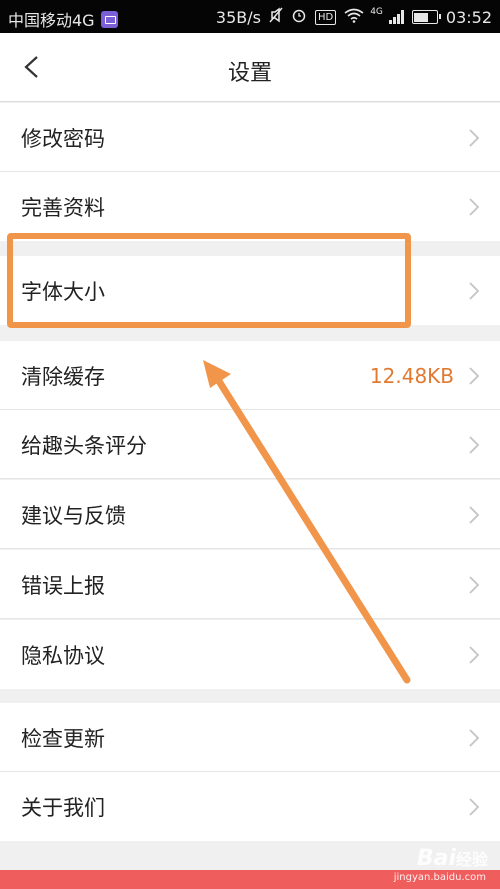 The width and height of the screenshot is (500, 889). I want to click on watermark-logo: Bai经验, so click(452, 858).